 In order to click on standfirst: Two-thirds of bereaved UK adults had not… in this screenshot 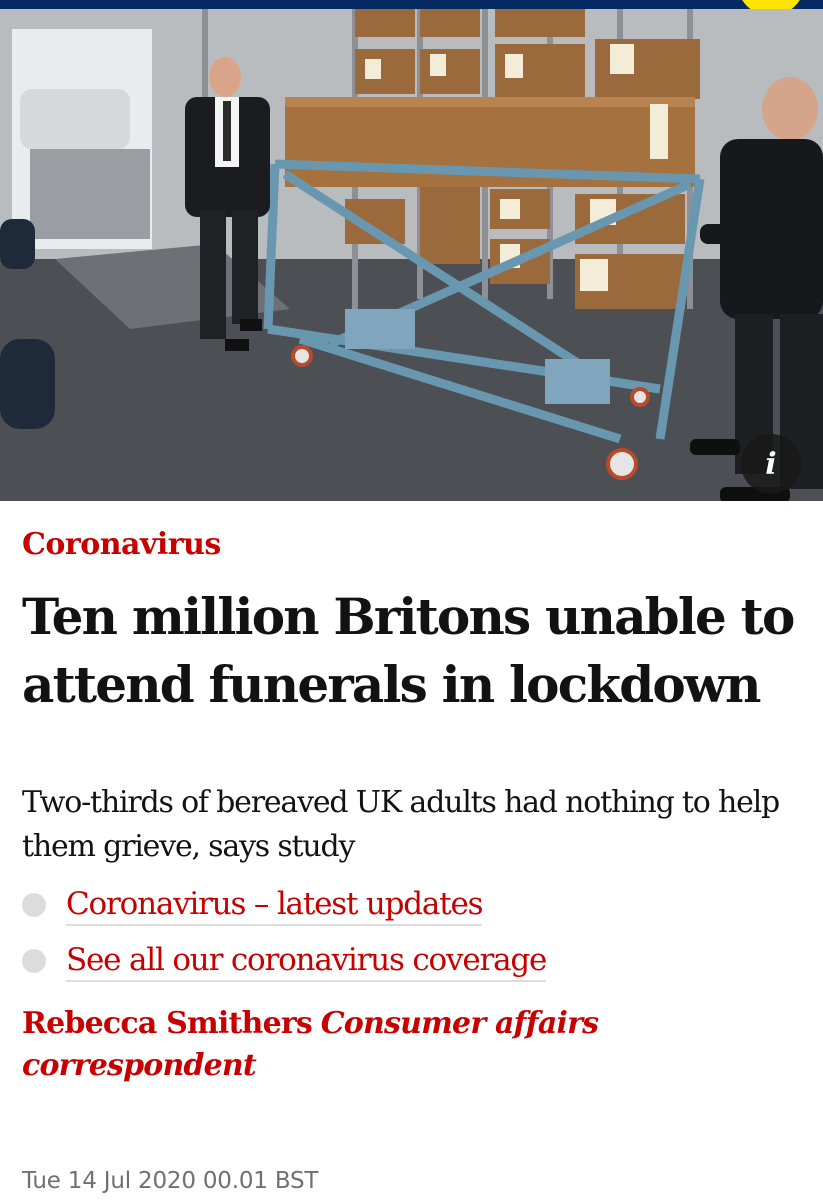, I will do `click(401, 824)`.